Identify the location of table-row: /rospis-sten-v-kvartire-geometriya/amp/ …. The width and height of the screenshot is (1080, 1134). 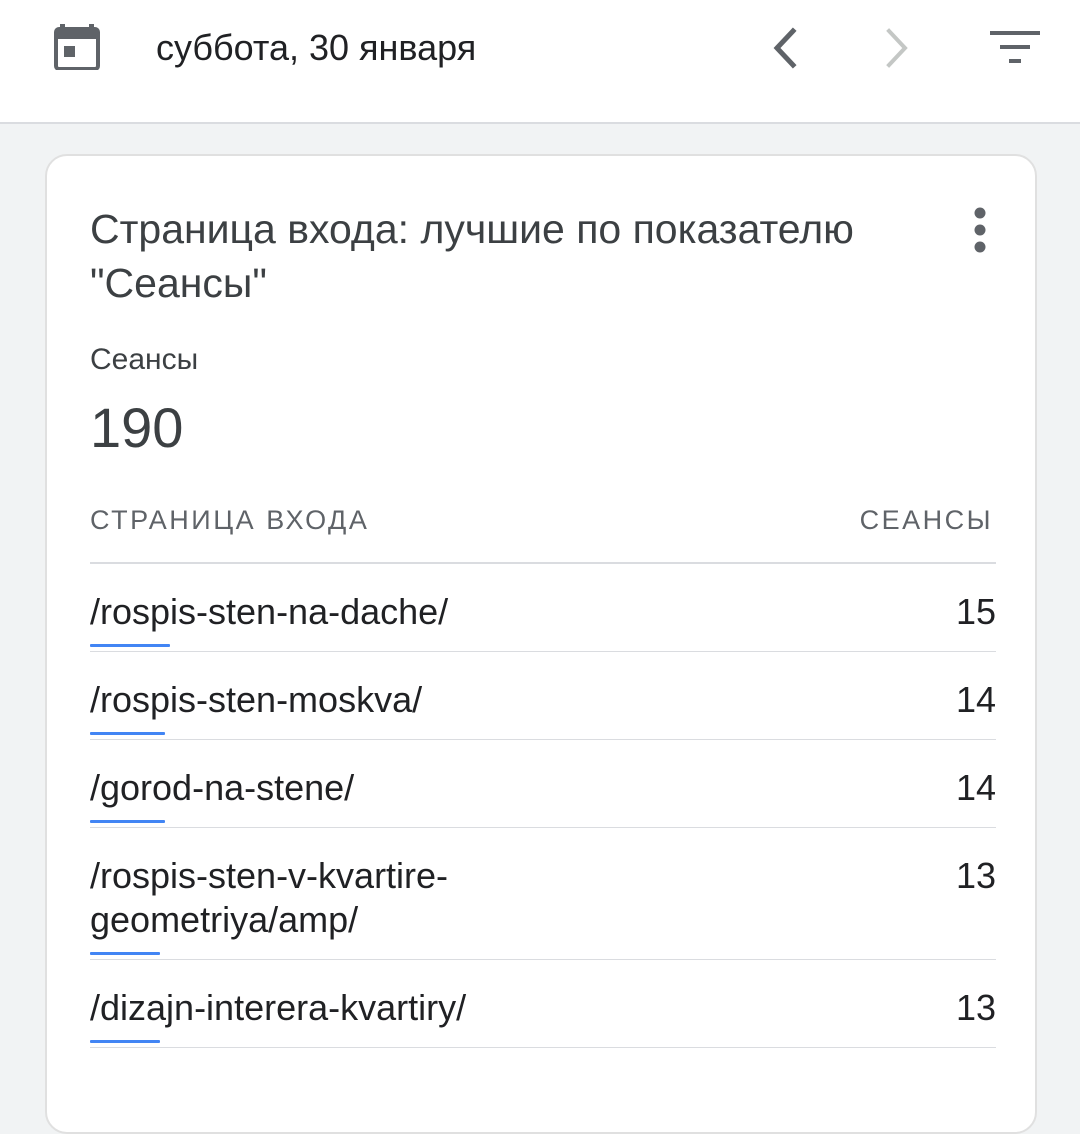
(543, 894).